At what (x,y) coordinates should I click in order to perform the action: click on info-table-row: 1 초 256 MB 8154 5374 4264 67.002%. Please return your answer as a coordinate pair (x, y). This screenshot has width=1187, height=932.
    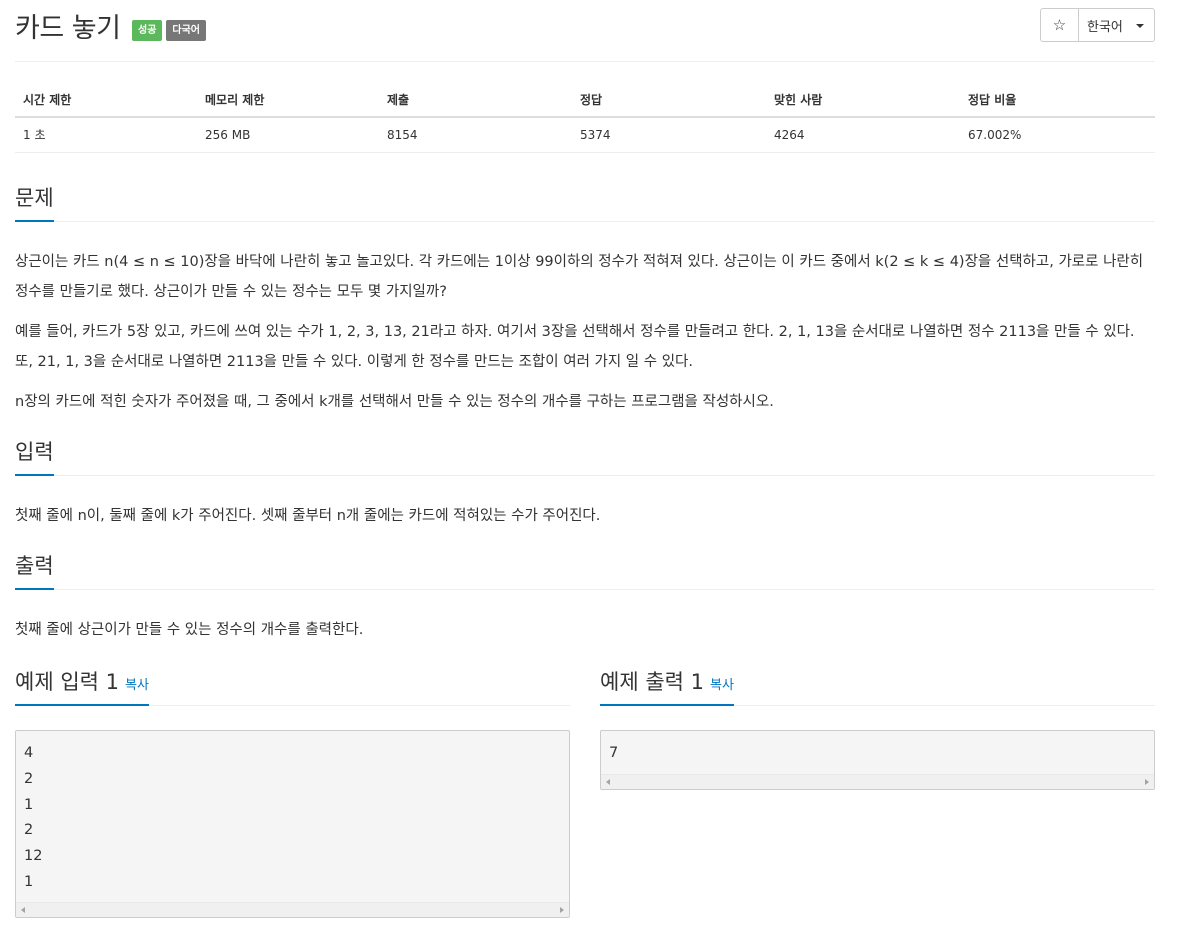
    Looking at the image, I should click on (585, 135).